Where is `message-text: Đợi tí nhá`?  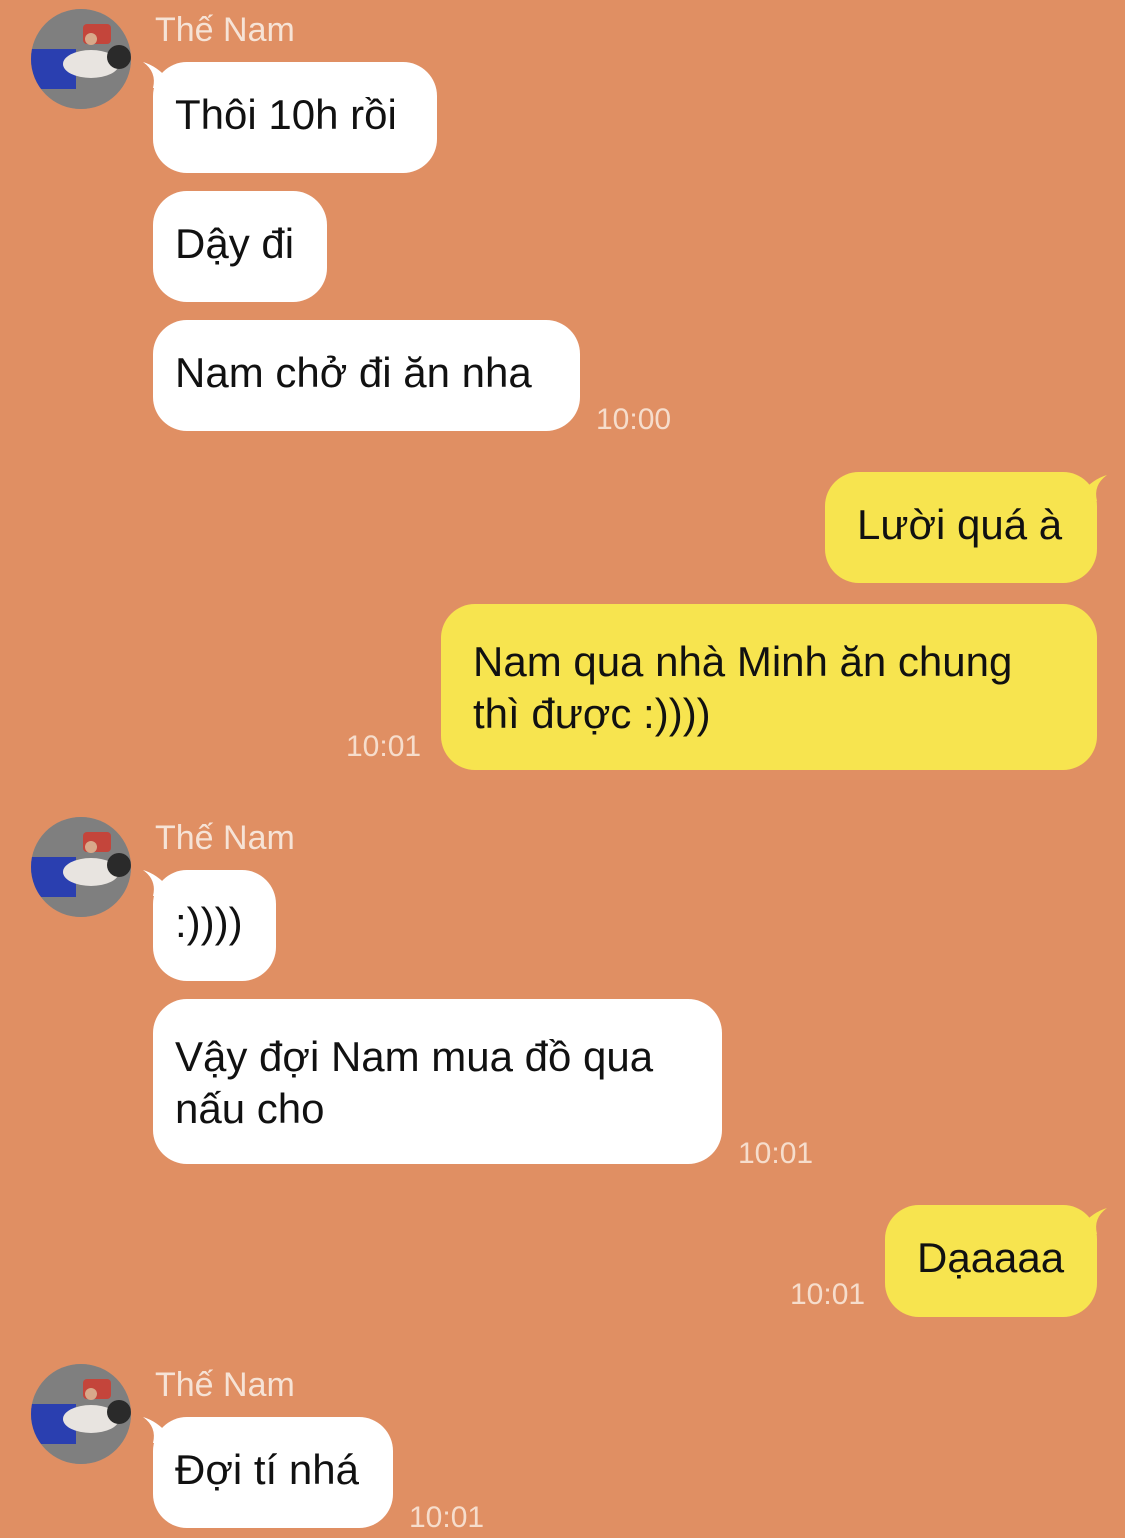 message-text: Đợi tí nhá is located at coordinates (267, 1469).